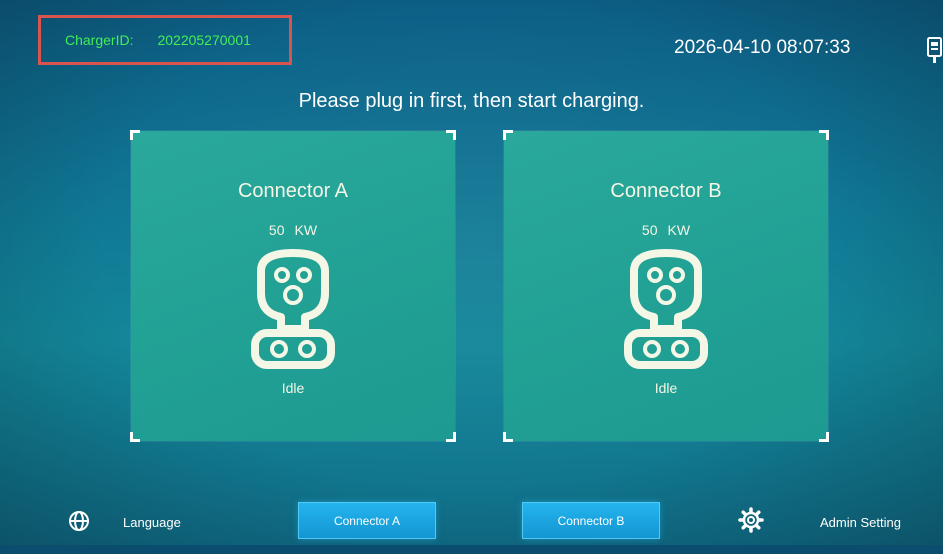 The height and width of the screenshot is (554, 943). What do you see at coordinates (293, 191) in the screenshot?
I see `connector-title: Connector A` at bounding box center [293, 191].